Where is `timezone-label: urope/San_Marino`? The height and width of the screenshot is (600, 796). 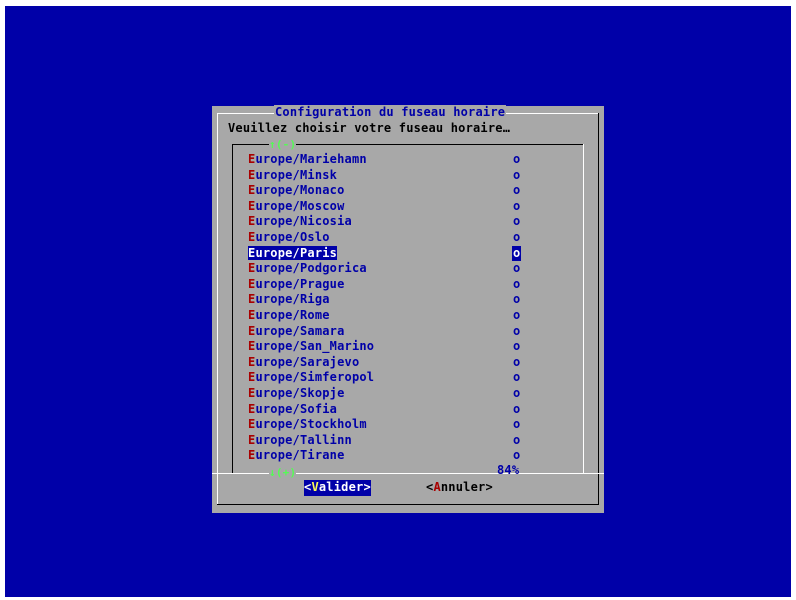 timezone-label: urope/San_Marino is located at coordinates (315, 346).